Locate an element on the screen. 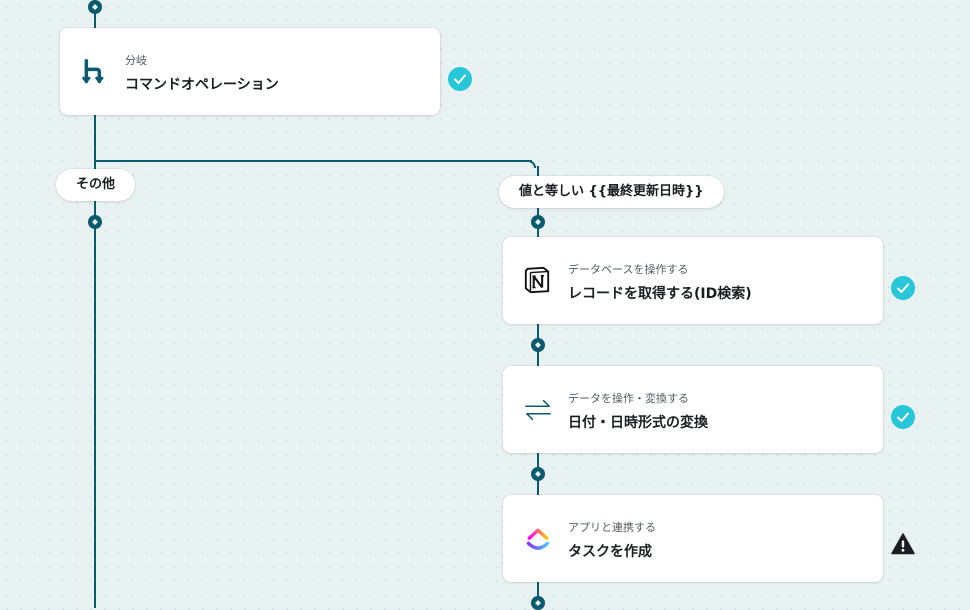 This screenshot has height=610, width=970. step-card-branch: 分岐 コマンドオペレーション is located at coordinates (250, 71).